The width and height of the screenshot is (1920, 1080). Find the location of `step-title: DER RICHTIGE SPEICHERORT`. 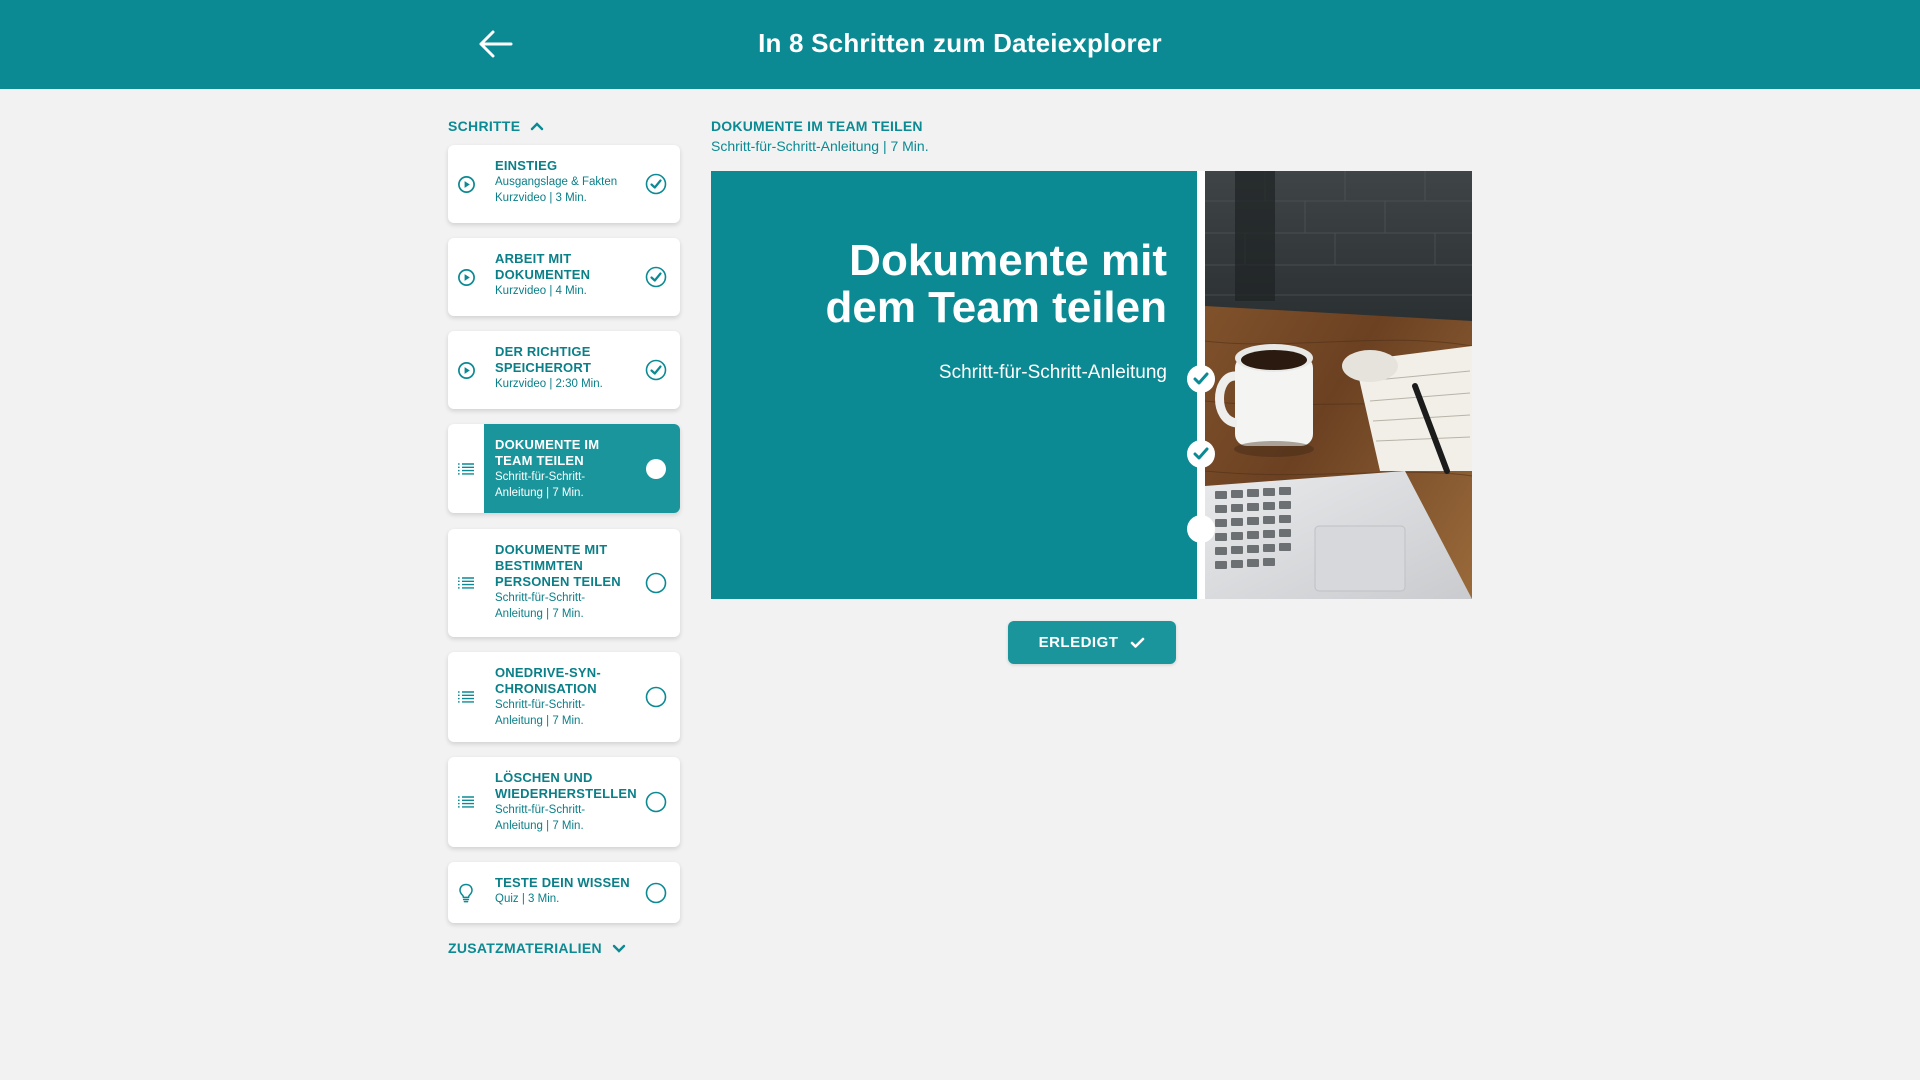

step-title: DER RICHTIGE SPEICHERORT is located at coordinates (543, 359).